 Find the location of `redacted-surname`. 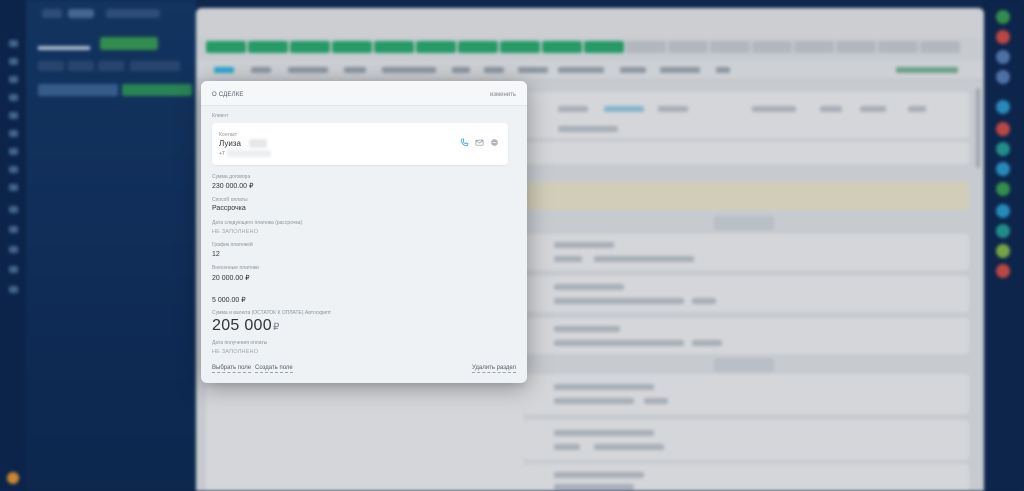

redacted-surname is located at coordinates (258, 143).